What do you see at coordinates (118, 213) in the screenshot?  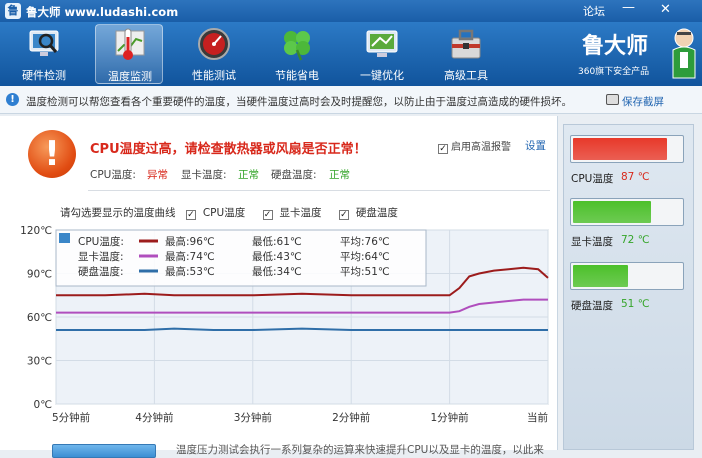 I see `curve-select-prompt: 请勾选要显示的温度曲线` at bounding box center [118, 213].